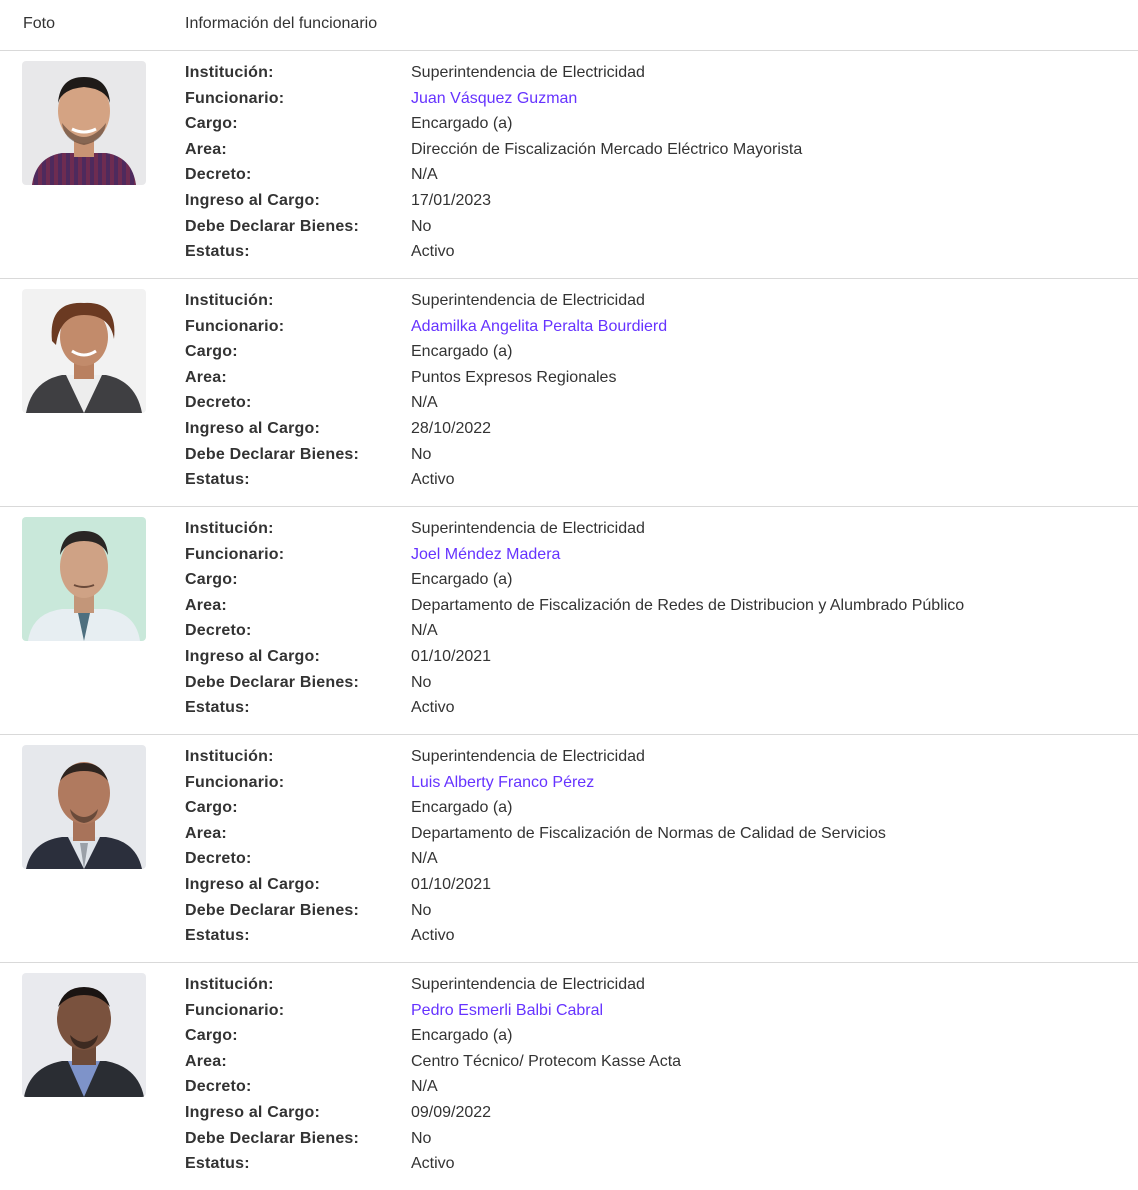  Describe the element at coordinates (494, 99) in the screenshot. I see `funcionario-link: Juan Vásquez Guzman` at that location.